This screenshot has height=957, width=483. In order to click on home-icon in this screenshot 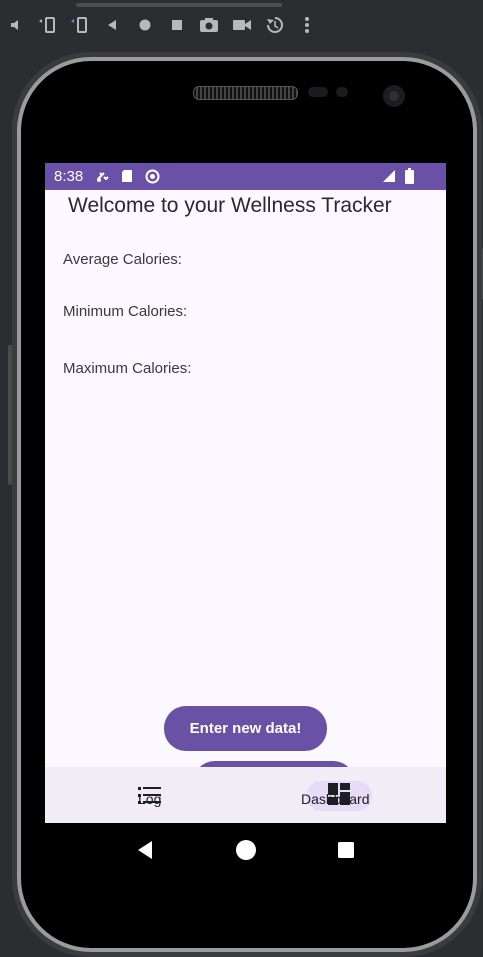, I will do `click(145, 25)`.